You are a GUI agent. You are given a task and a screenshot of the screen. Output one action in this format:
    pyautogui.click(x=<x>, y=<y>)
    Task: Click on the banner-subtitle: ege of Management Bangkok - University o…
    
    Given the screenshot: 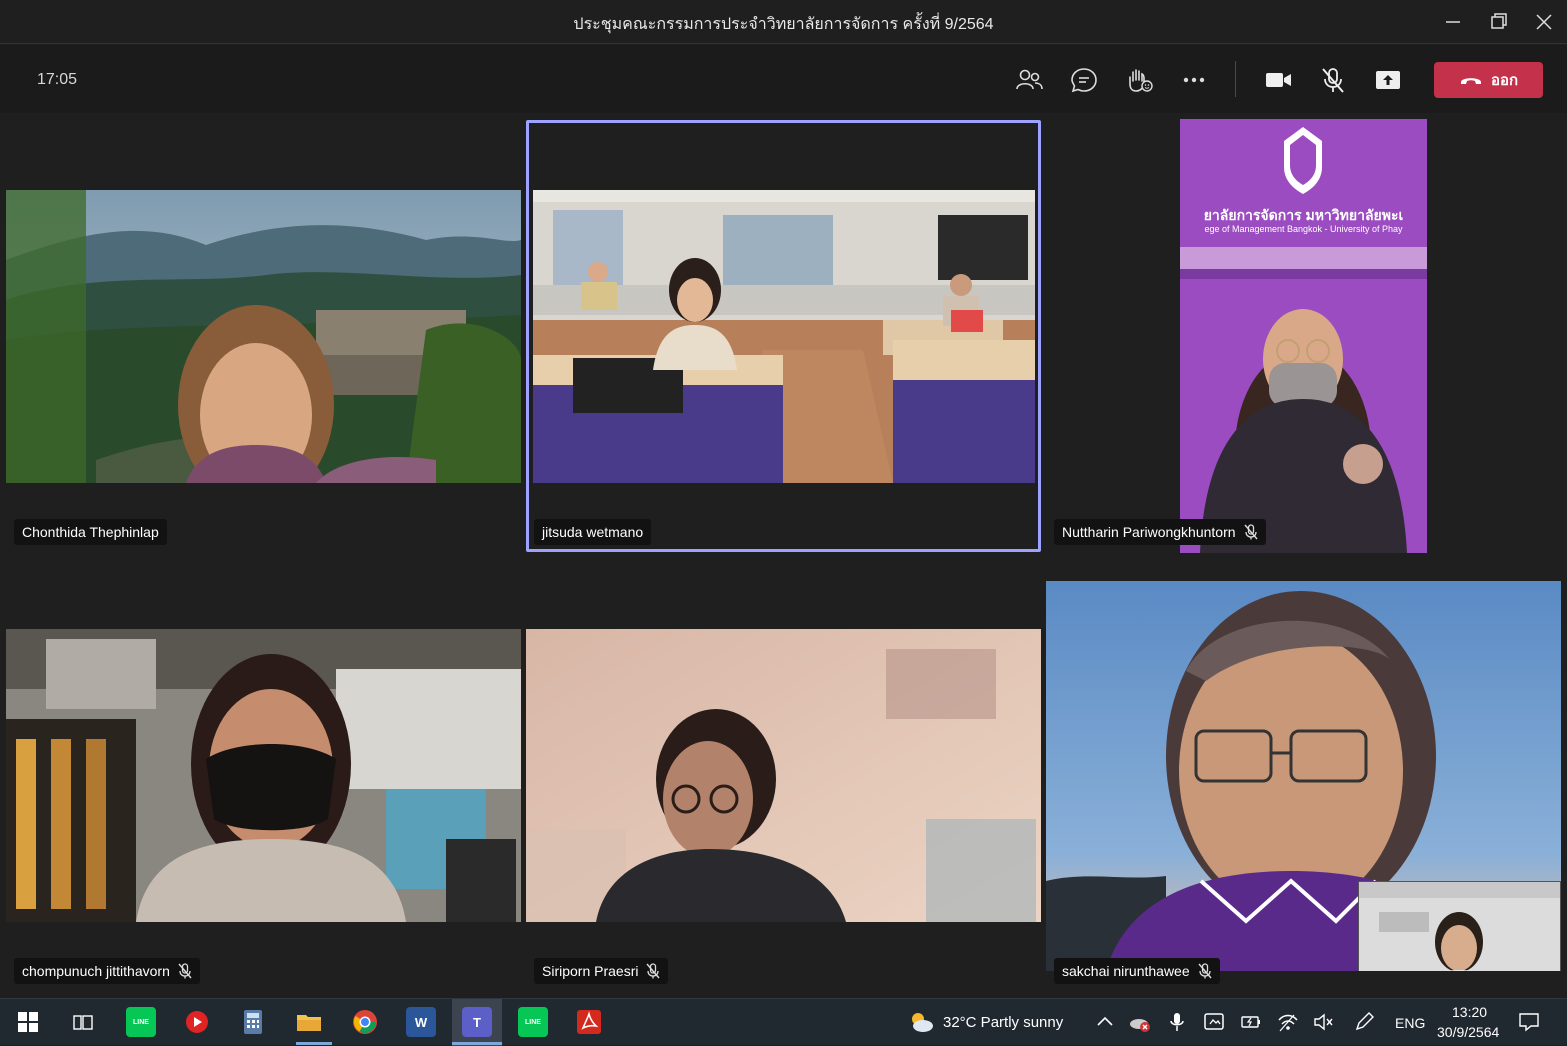 What is the action you would take?
    pyautogui.click(x=1303, y=229)
    